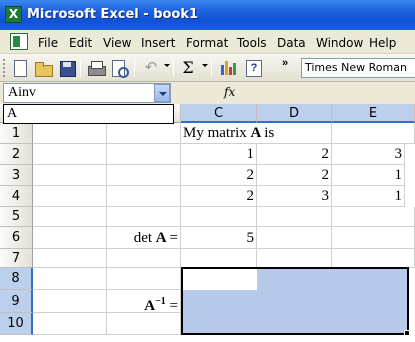 This screenshot has height=342, width=415. Describe the element at coordinates (294, 324) in the screenshot. I see `cell-d10` at that location.